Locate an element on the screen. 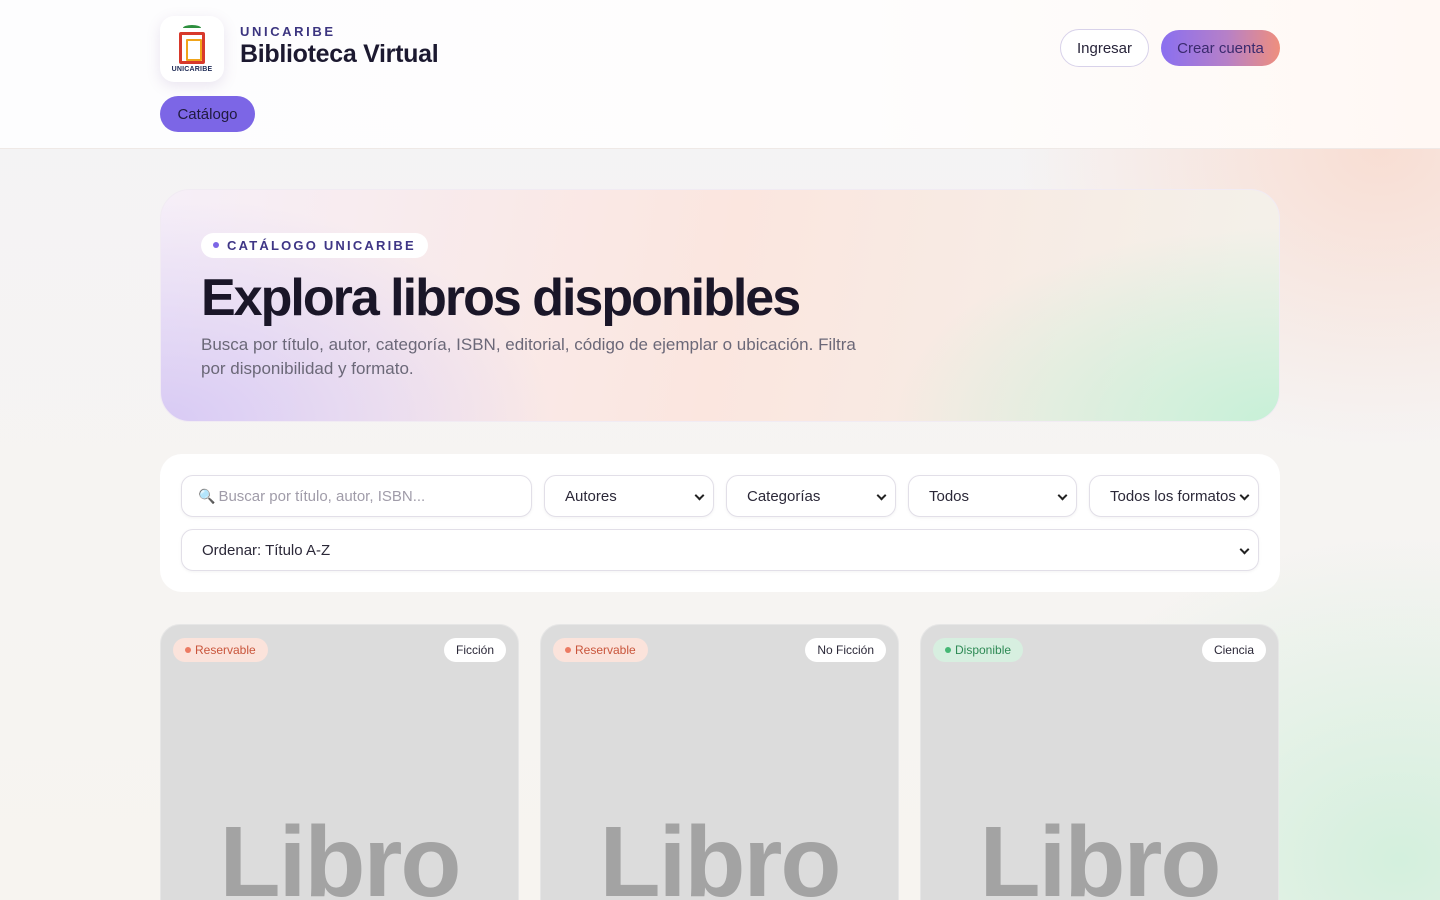 This screenshot has width=1440, height=900. logo-text: UNICARIBE is located at coordinates (192, 69).